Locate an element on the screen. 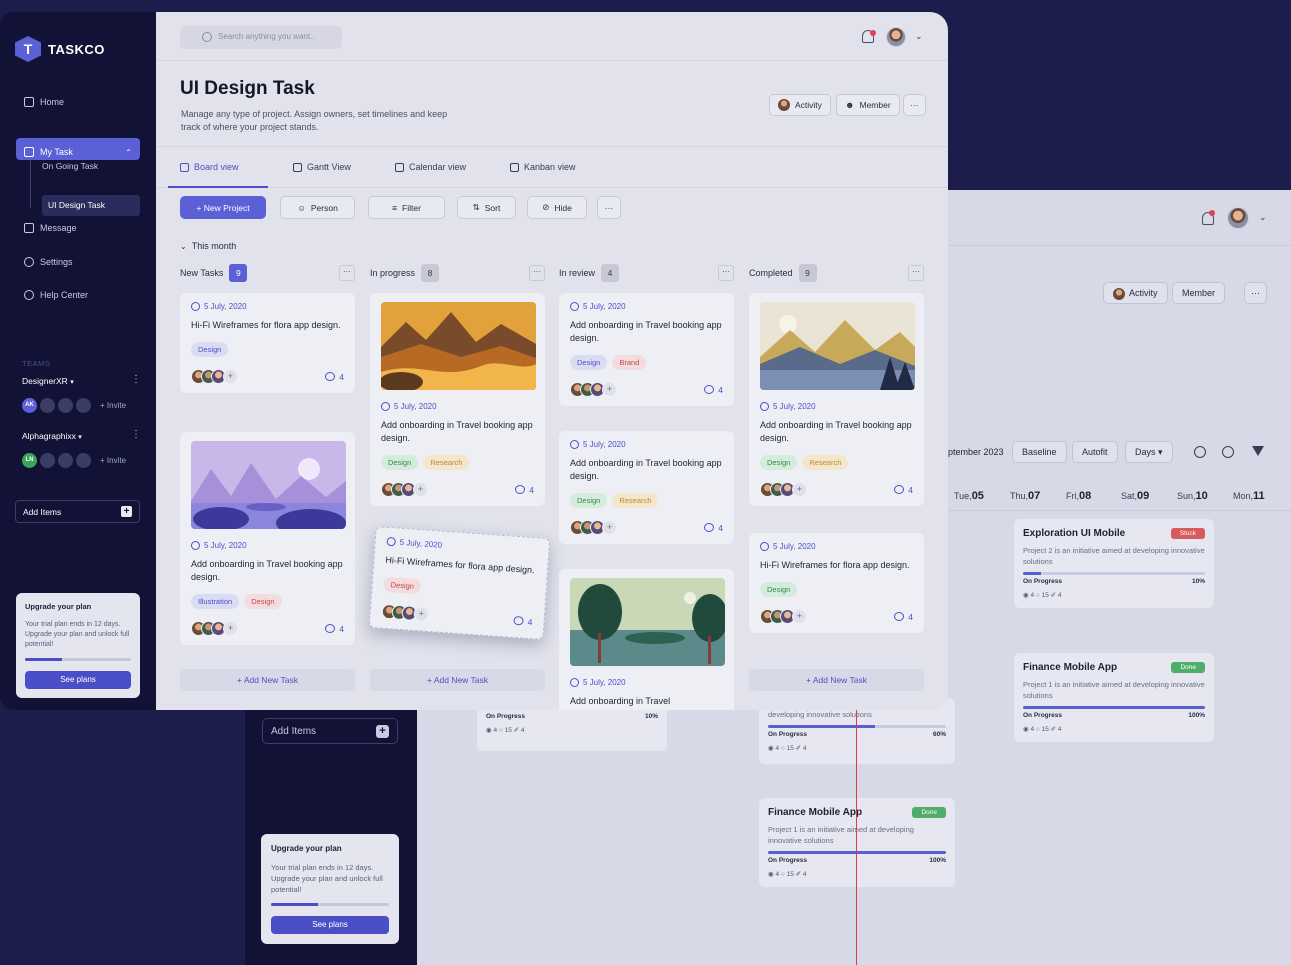  add-assignee-icon: + is located at coordinates (609, 389).